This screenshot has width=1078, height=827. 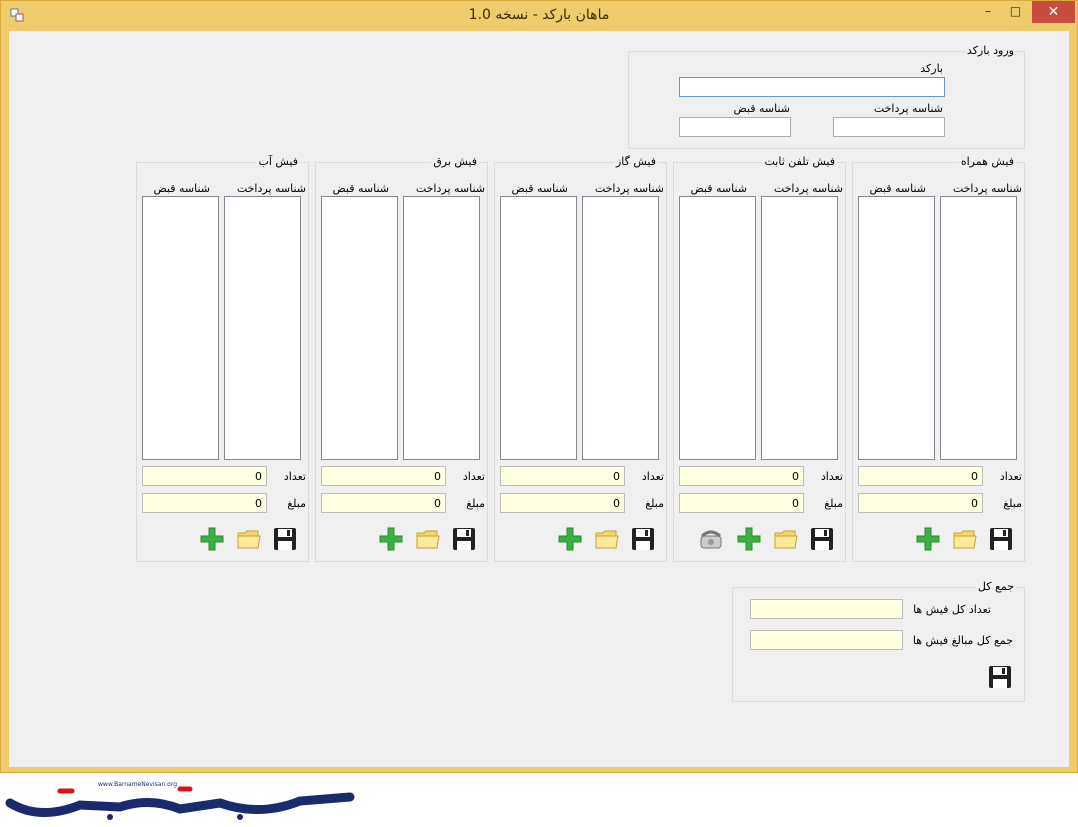 What do you see at coordinates (539, 798) in the screenshot?
I see `watermark-logo: www.BarnameNevisan.org` at bounding box center [539, 798].